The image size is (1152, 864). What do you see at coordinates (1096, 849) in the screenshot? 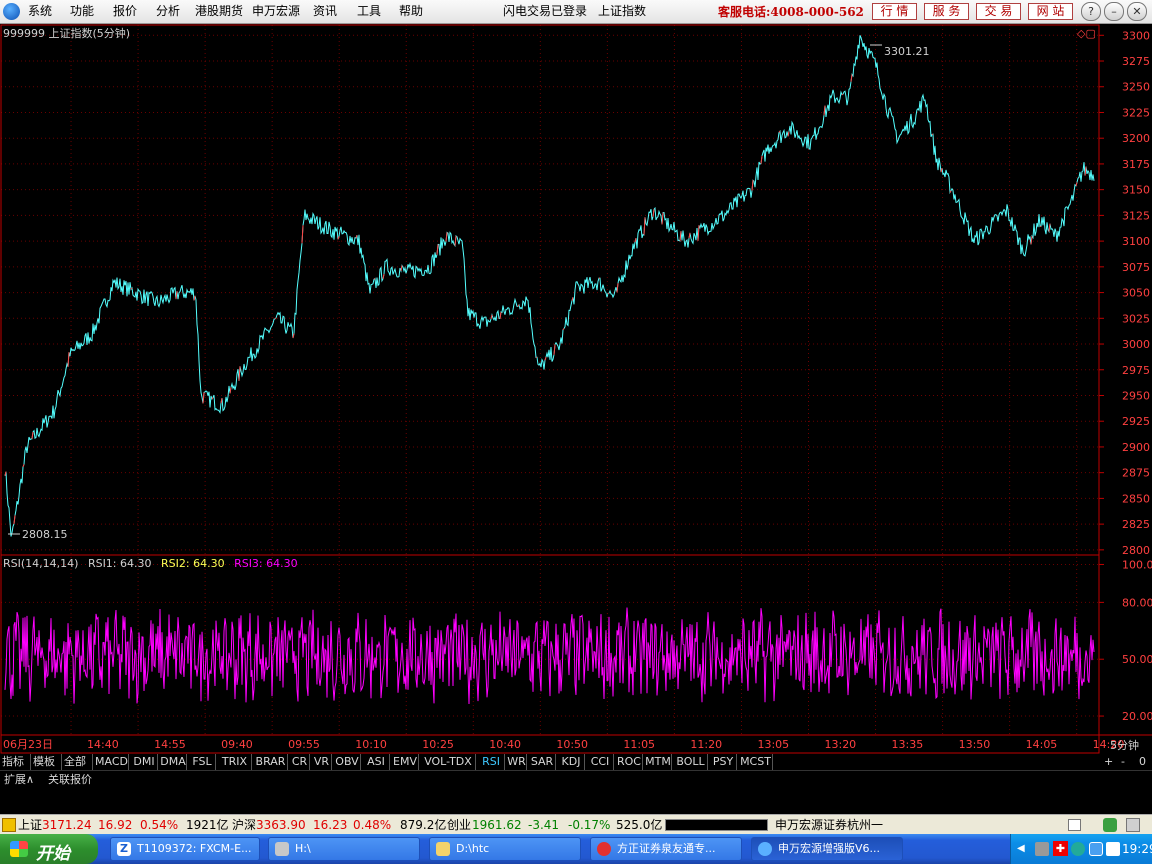
I see `volume-icon` at bounding box center [1096, 849].